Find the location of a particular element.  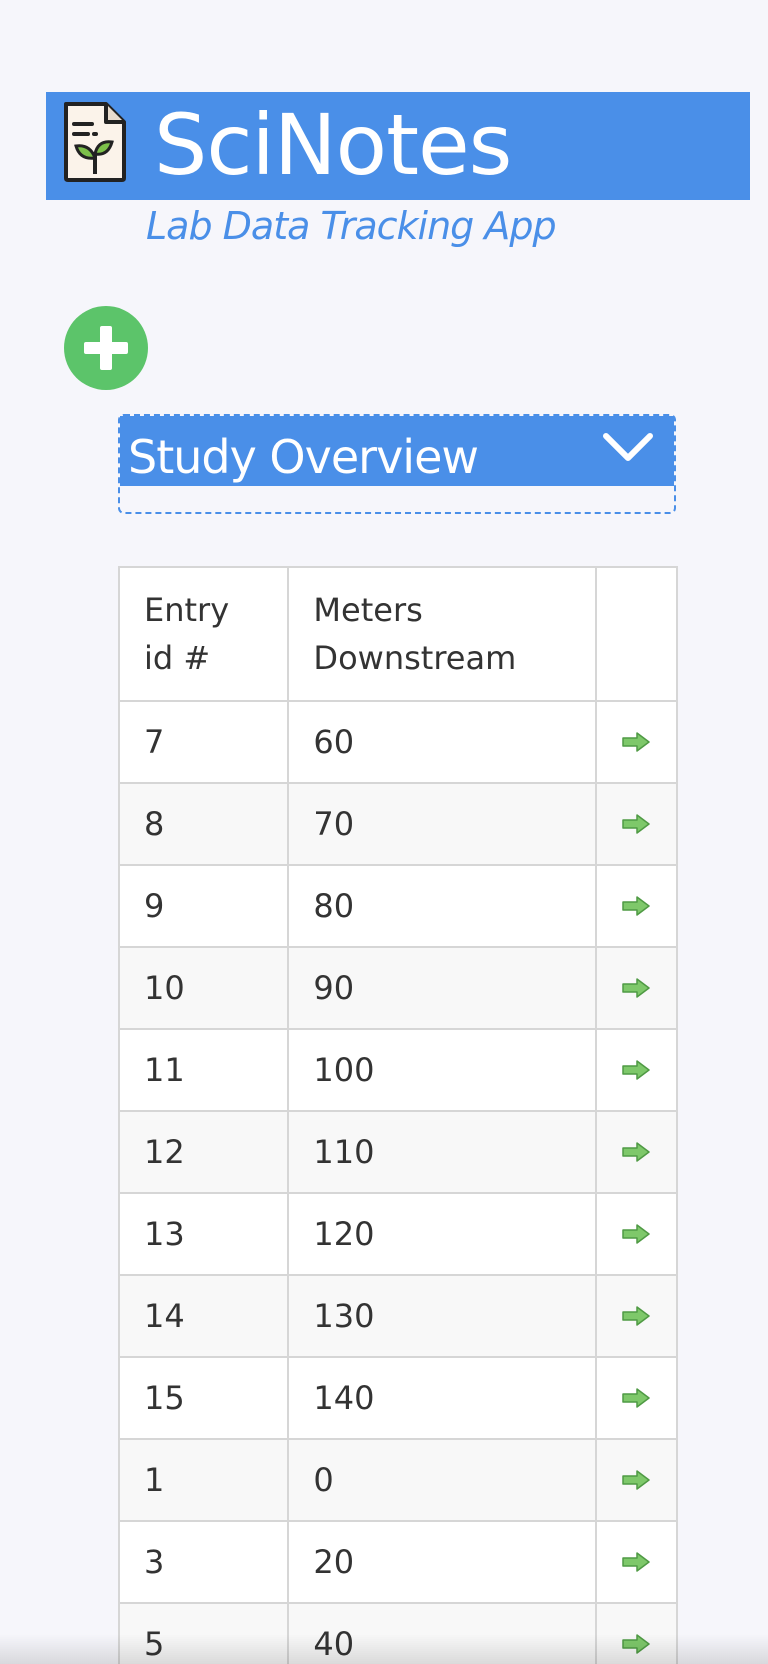

plus-icon is located at coordinates (106, 348).